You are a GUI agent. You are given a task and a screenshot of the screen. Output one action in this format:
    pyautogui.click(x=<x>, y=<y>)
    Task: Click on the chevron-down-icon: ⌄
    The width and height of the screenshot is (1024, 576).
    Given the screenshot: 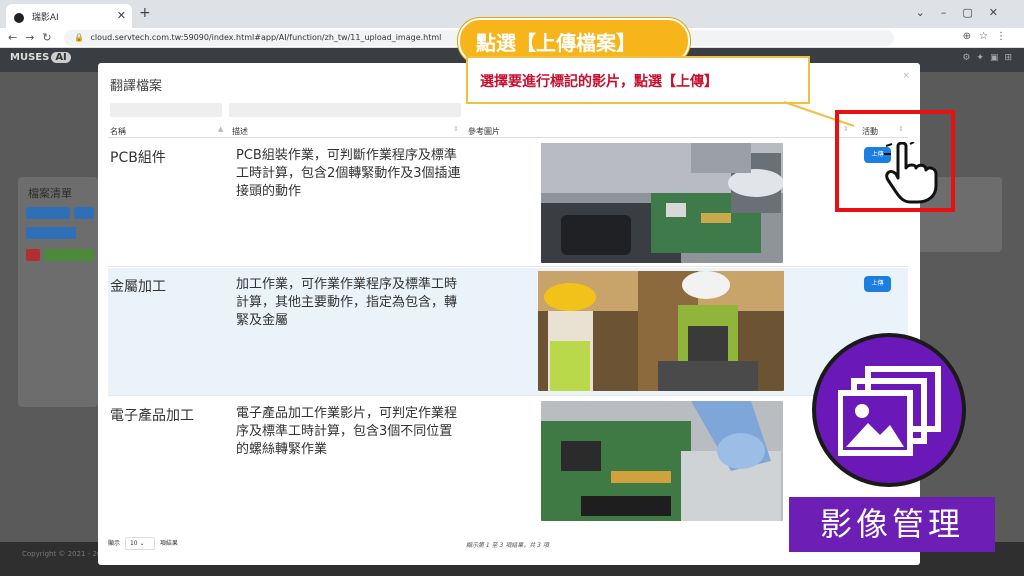 What is the action you would take?
    pyautogui.click(x=142, y=543)
    